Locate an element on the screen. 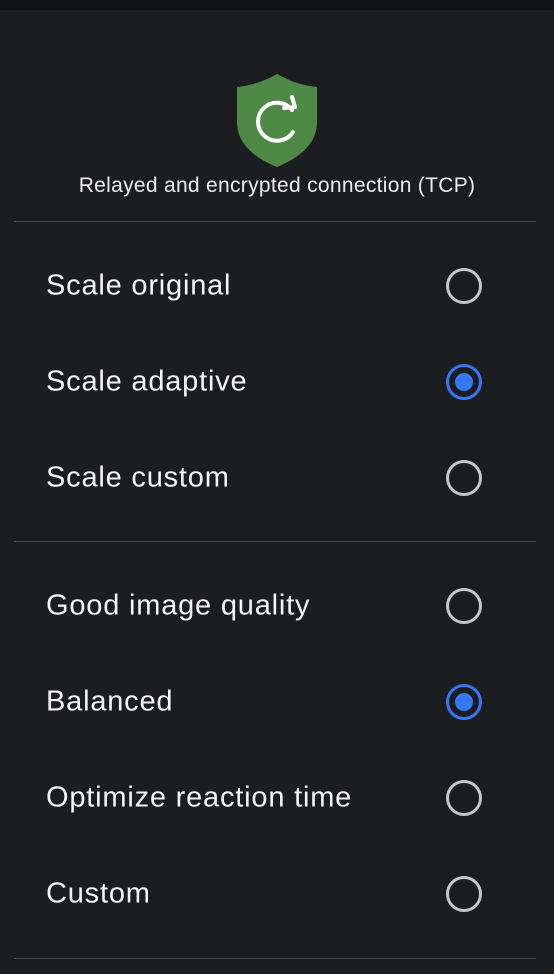  option-label: Optimize reaction time is located at coordinates (199, 797).